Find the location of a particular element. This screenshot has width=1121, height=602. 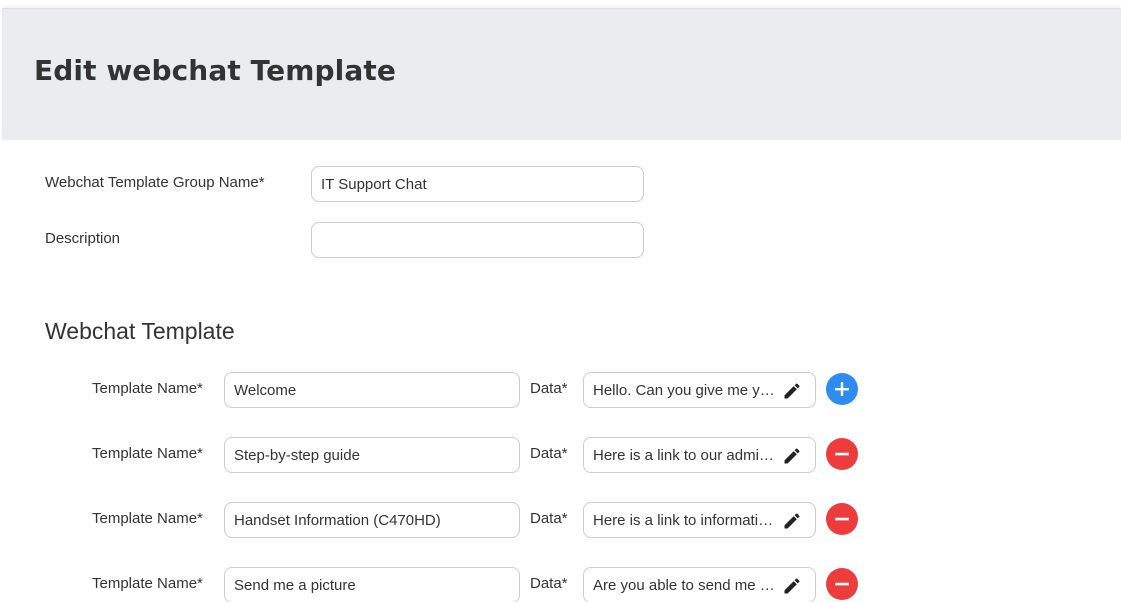

page-title: Edit webchat Template is located at coordinates (215, 70).